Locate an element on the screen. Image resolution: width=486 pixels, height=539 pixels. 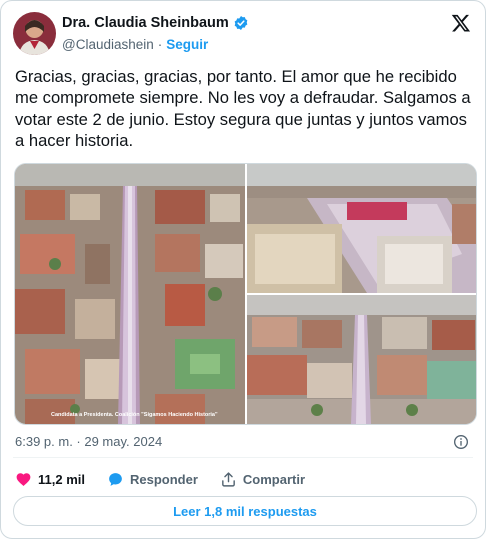
share-button: Compartir is located at coordinates (262, 479).